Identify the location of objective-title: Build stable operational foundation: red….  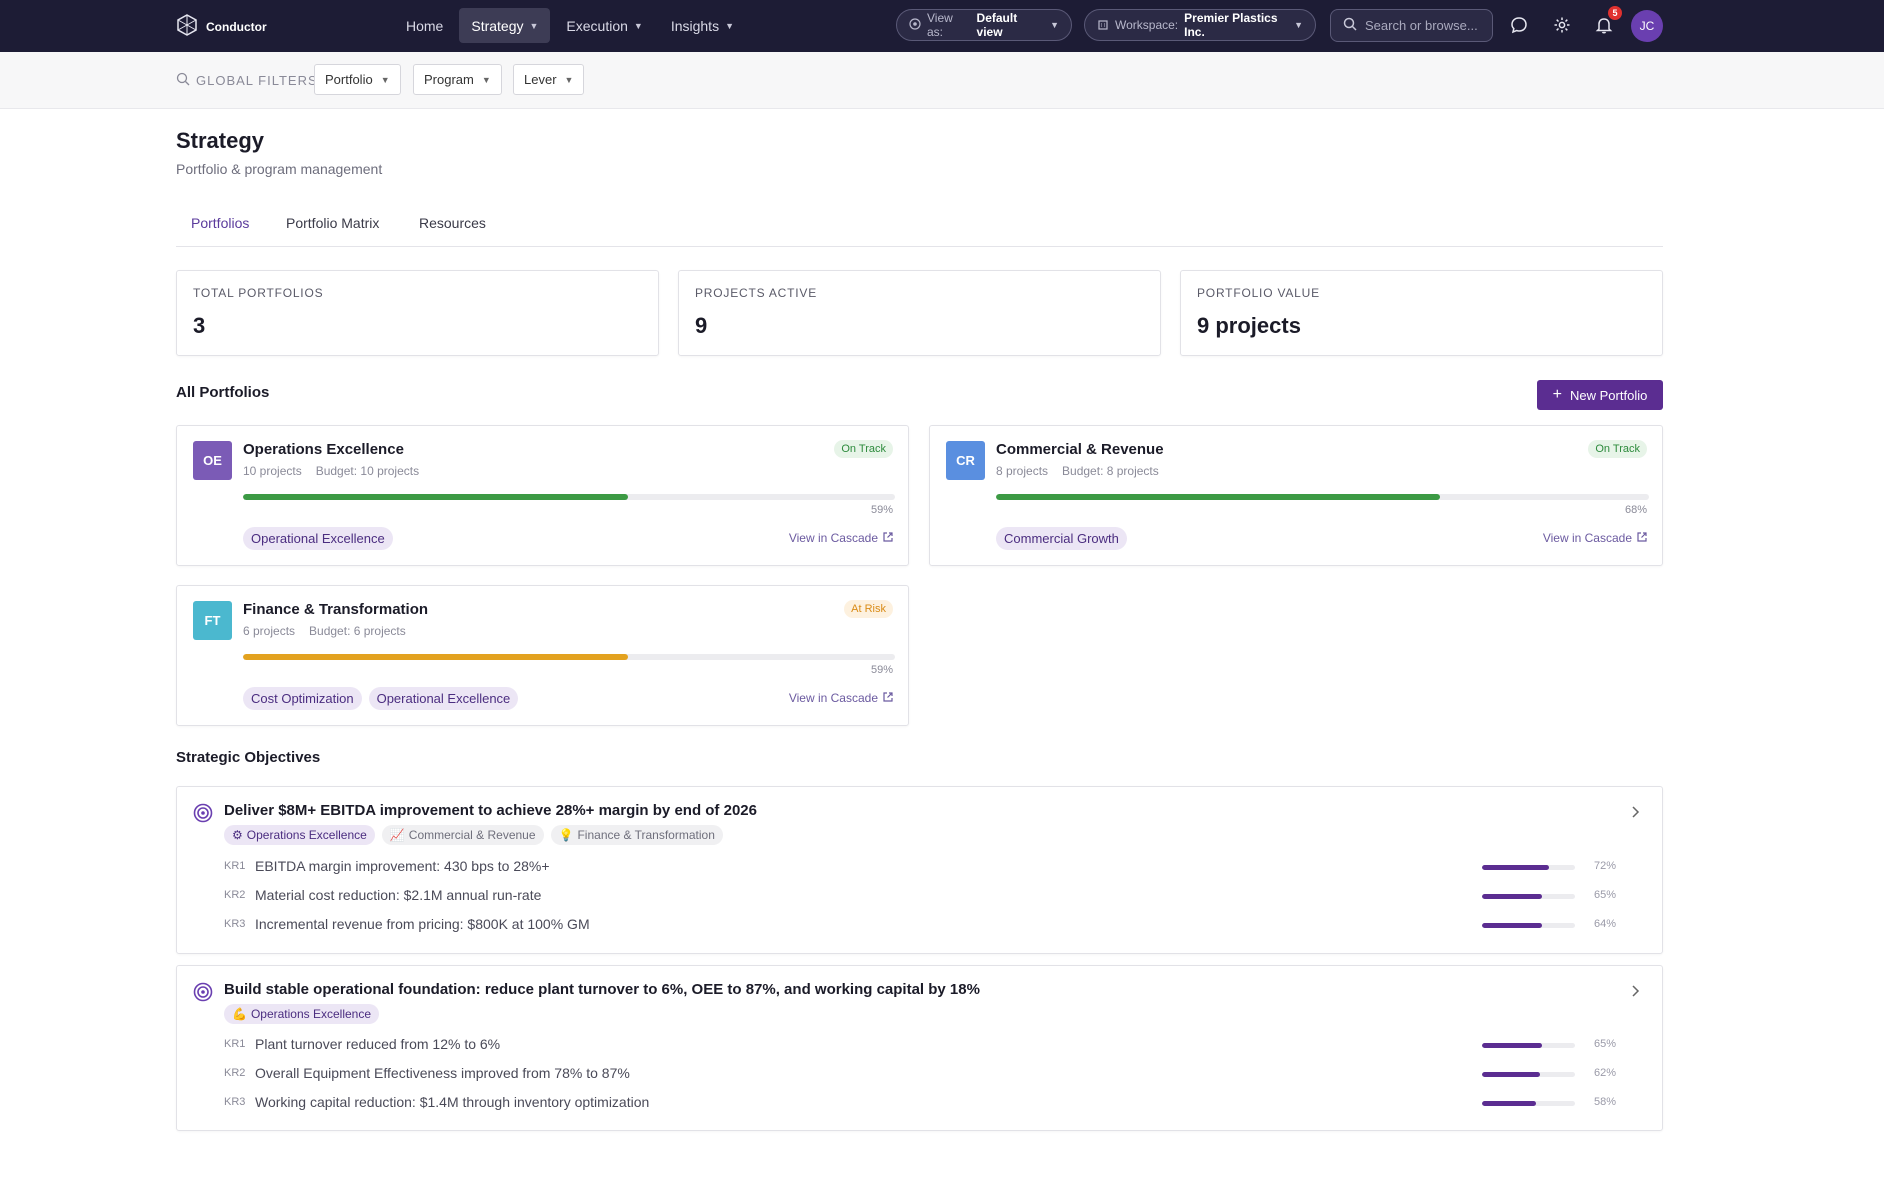
(602, 989).